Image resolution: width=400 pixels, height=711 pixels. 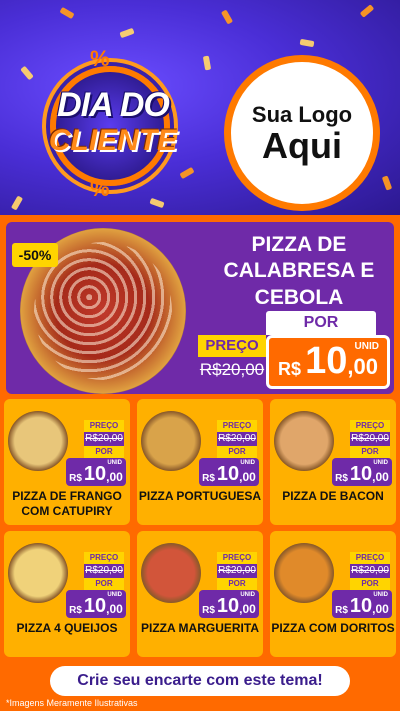 I want to click on badge-line2: CLIENTE, so click(x=113, y=140).